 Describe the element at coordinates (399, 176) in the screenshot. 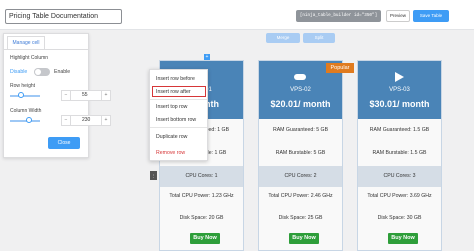

I see `feature-cpu-cores: CPU Cores: 3` at that location.